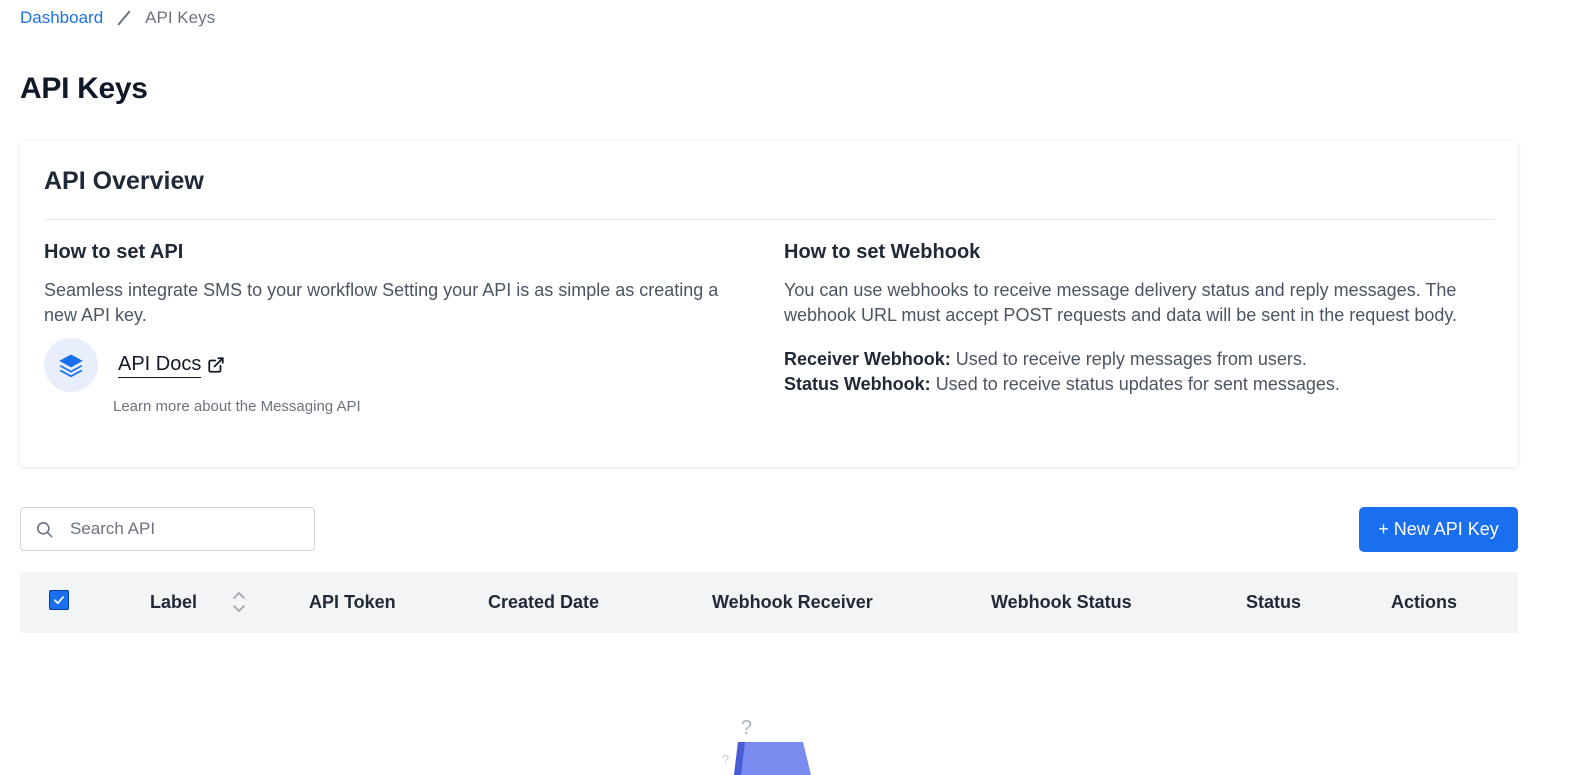 The height and width of the screenshot is (775, 1589). Describe the element at coordinates (71, 365) in the screenshot. I see `layers-icon` at that location.